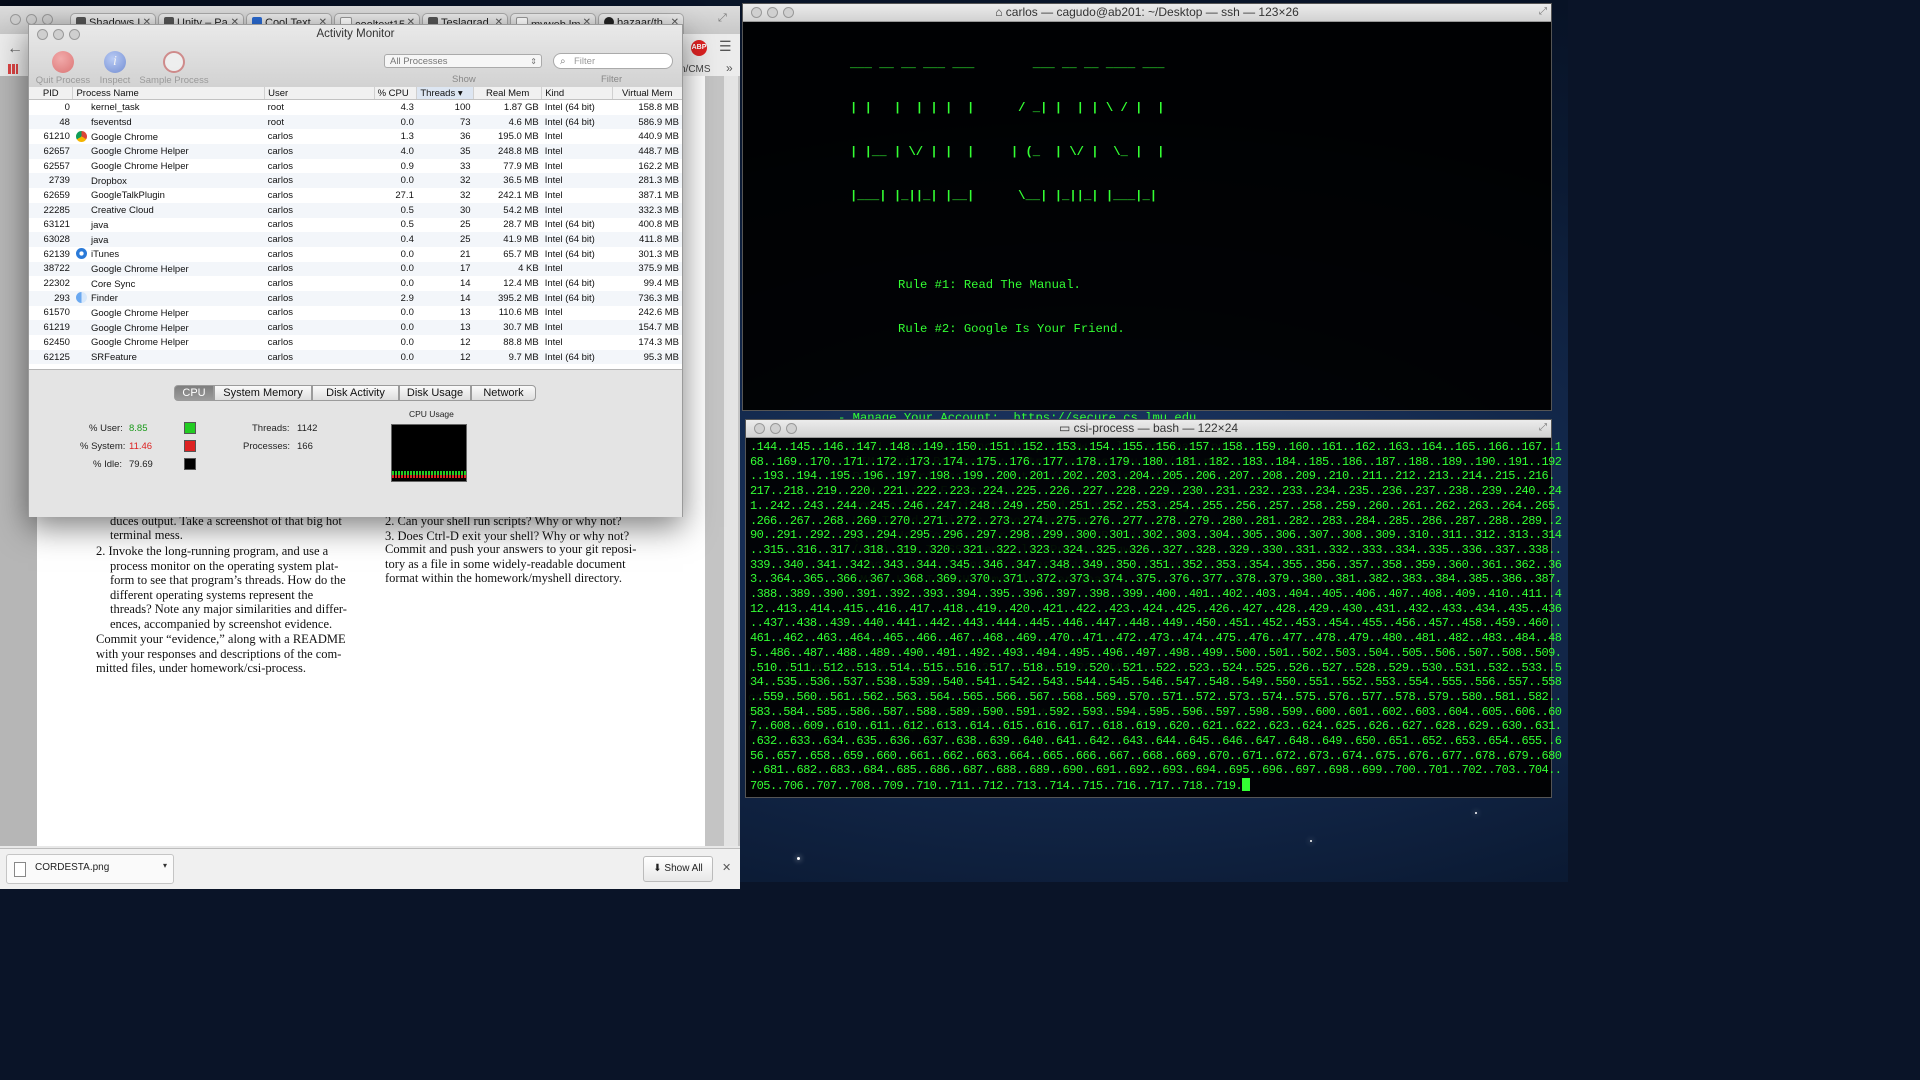  I want to click on column-header-cpu: % CPU, so click(396, 93).